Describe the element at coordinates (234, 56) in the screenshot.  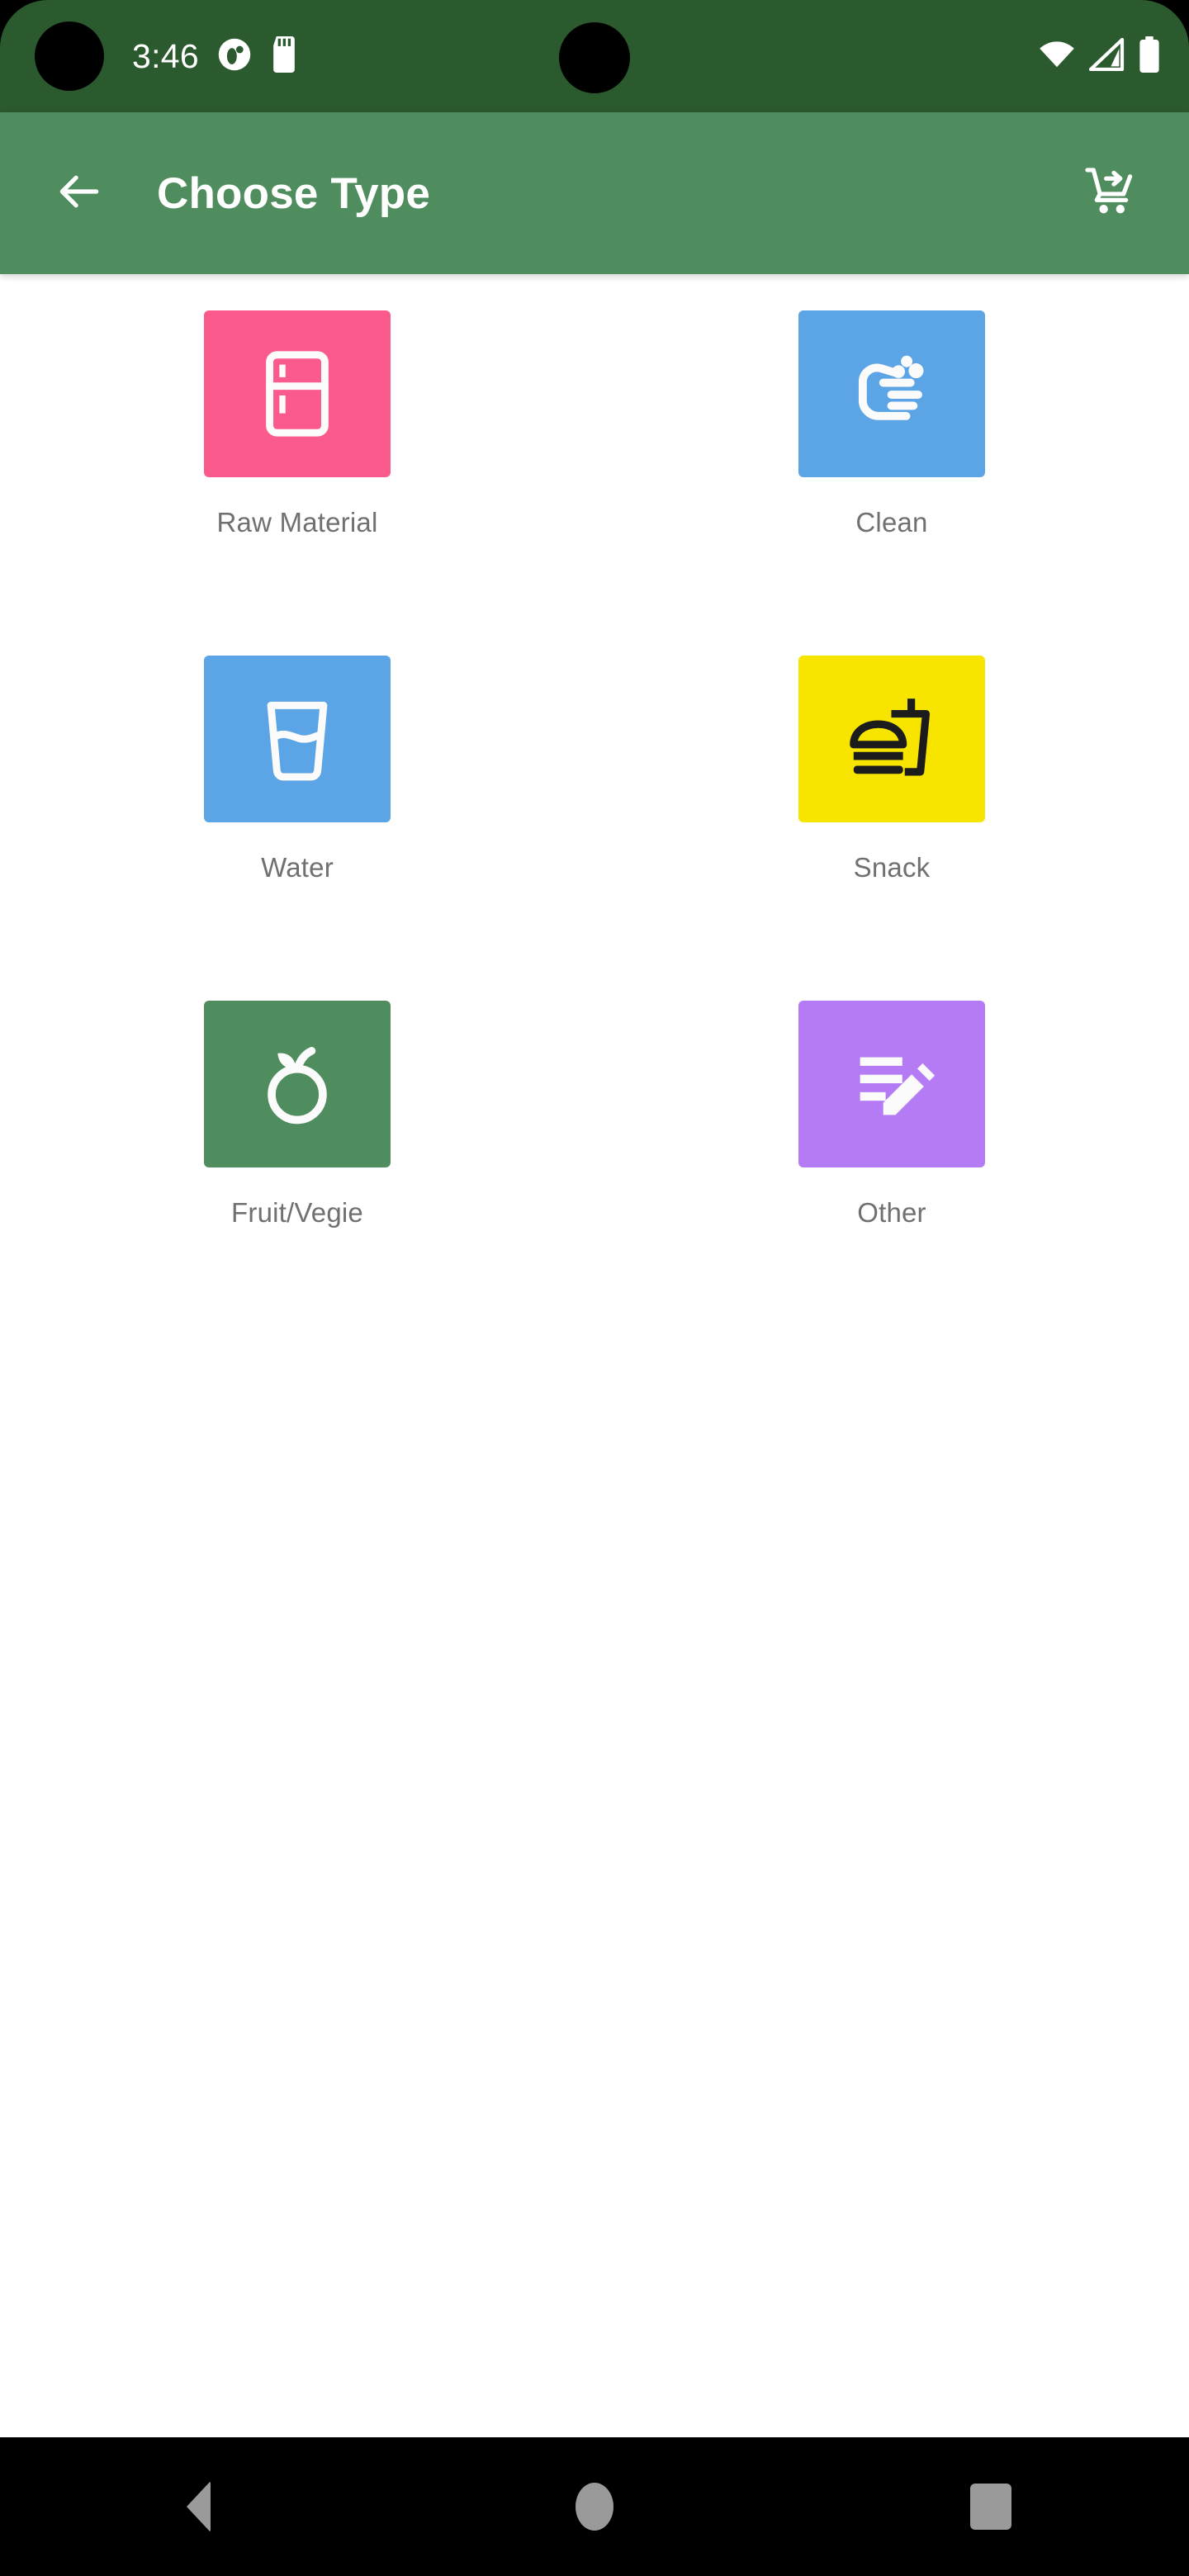
I see `app-notification-icon` at that location.